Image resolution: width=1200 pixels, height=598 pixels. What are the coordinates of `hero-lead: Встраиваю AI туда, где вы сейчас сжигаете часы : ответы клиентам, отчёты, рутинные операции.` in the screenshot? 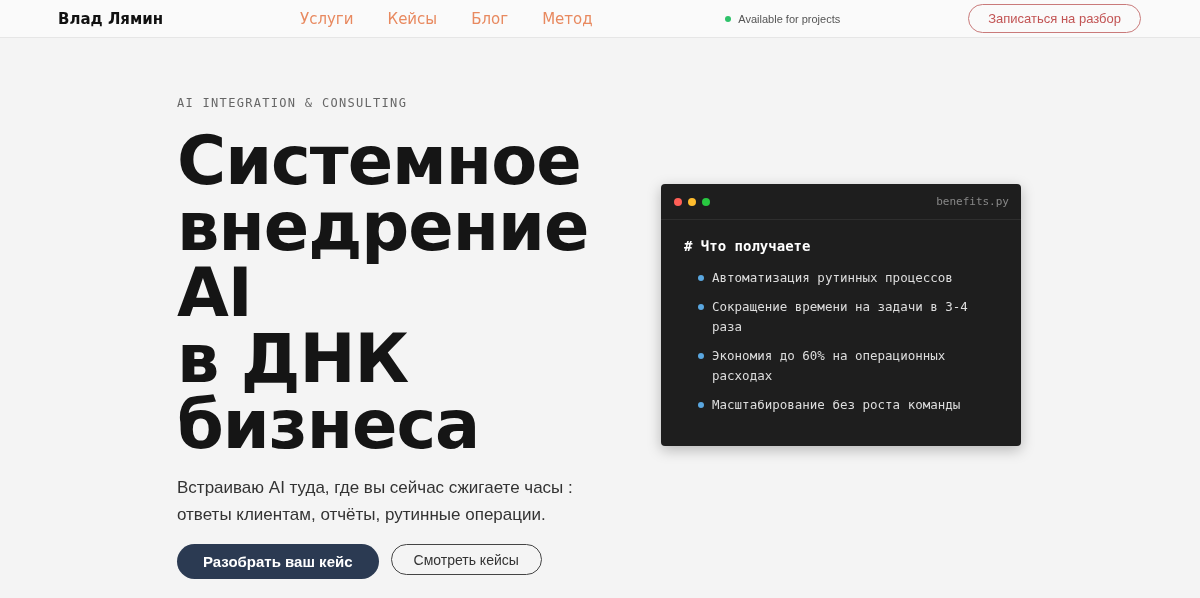 It's located at (375, 501).